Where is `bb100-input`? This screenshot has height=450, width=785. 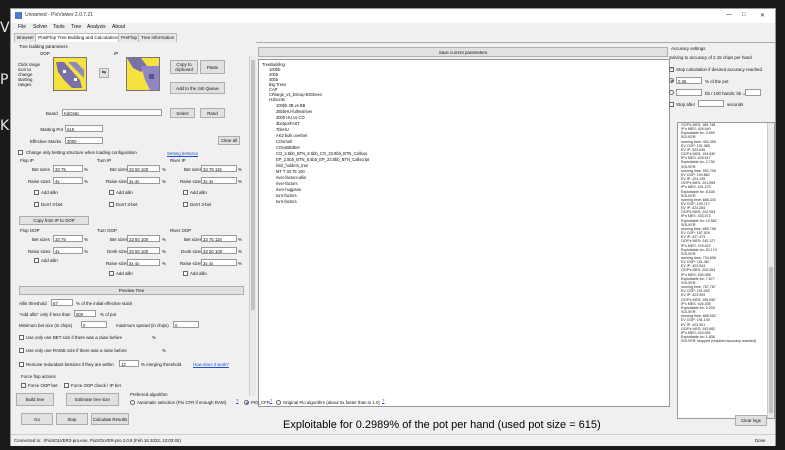
bb100-input is located at coordinates (689, 92).